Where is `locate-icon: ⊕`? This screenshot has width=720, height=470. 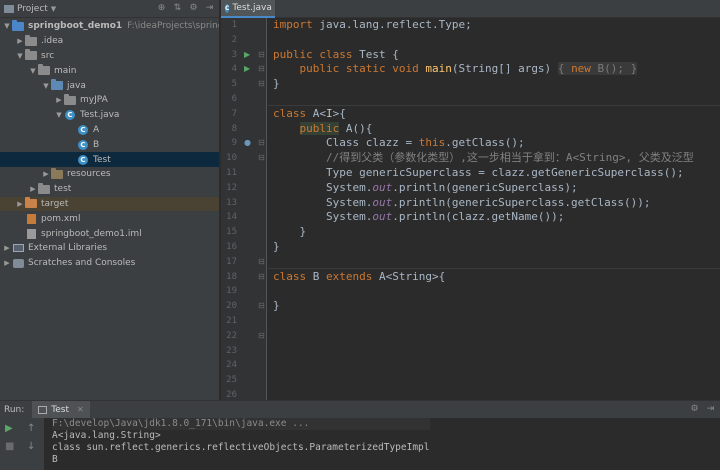 locate-icon: ⊕ is located at coordinates (161, 8).